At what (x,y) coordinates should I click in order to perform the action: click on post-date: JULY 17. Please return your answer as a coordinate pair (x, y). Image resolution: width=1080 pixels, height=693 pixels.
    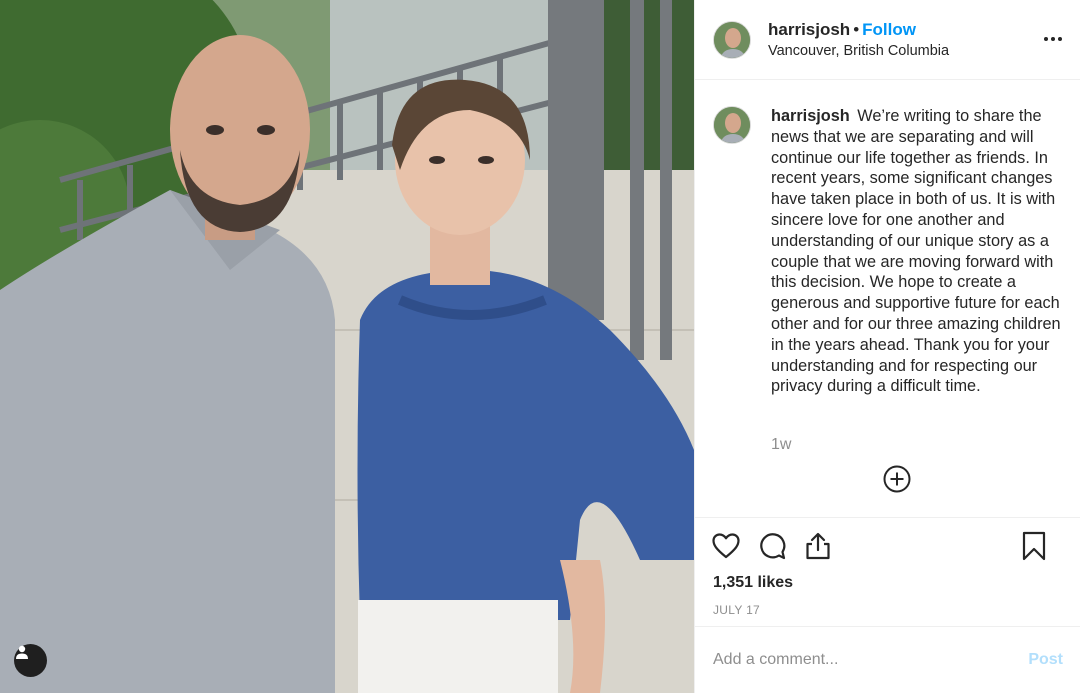
    Looking at the image, I should click on (887, 610).